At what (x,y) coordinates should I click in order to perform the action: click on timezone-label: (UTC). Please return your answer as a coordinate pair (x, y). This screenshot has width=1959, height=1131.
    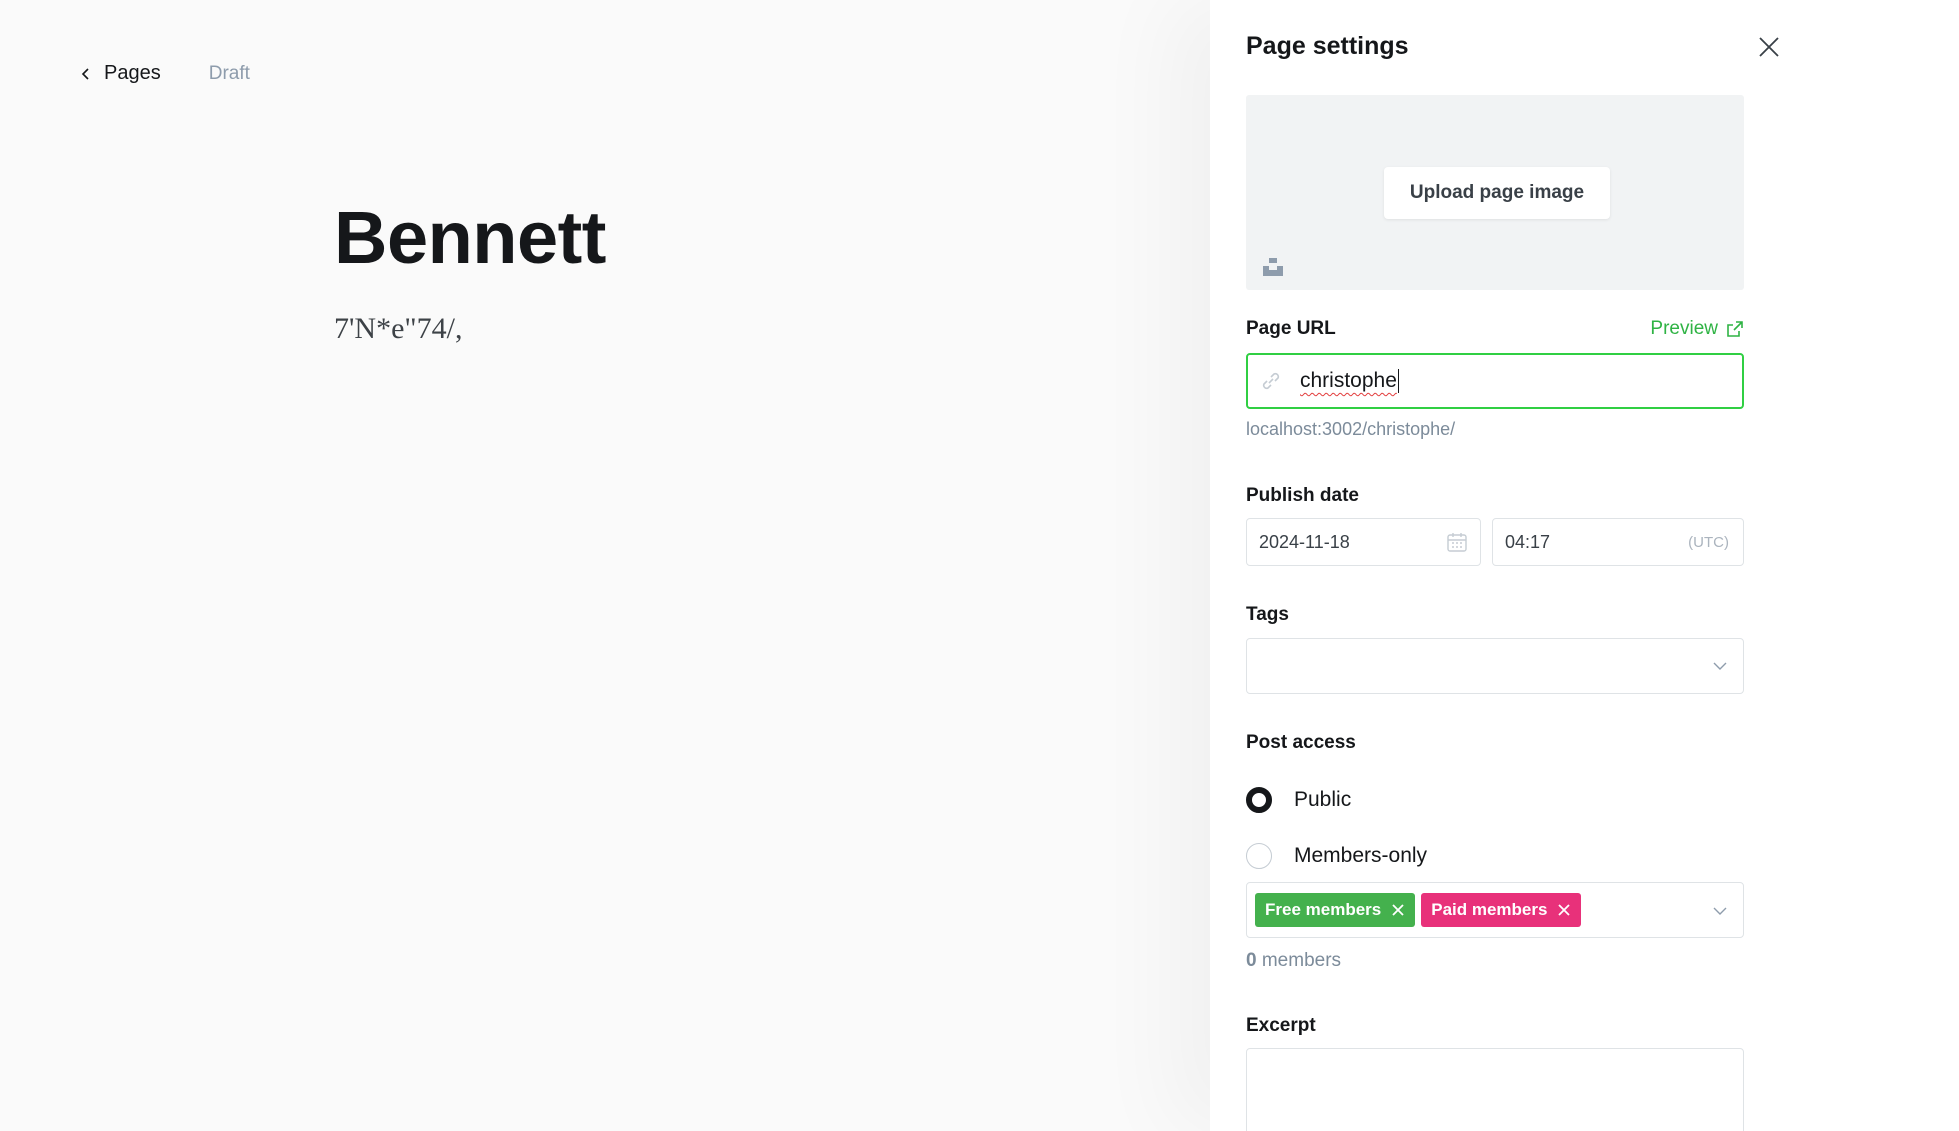
    Looking at the image, I should click on (1708, 542).